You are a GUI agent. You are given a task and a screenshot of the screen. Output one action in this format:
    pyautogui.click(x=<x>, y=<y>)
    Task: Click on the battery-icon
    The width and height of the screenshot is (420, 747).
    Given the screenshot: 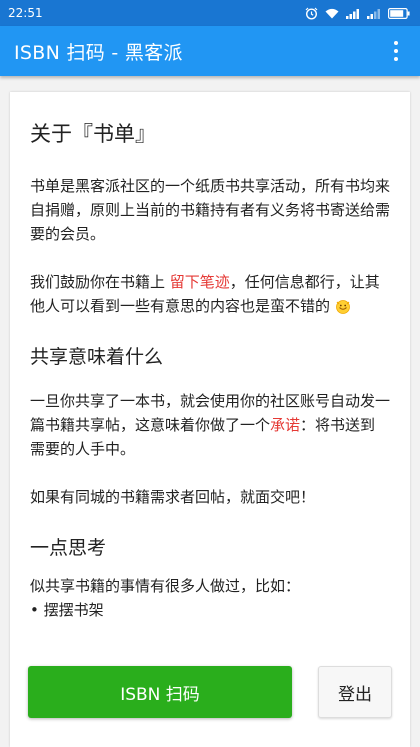 What is the action you would take?
    pyautogui.click(x=399, y=13)
    